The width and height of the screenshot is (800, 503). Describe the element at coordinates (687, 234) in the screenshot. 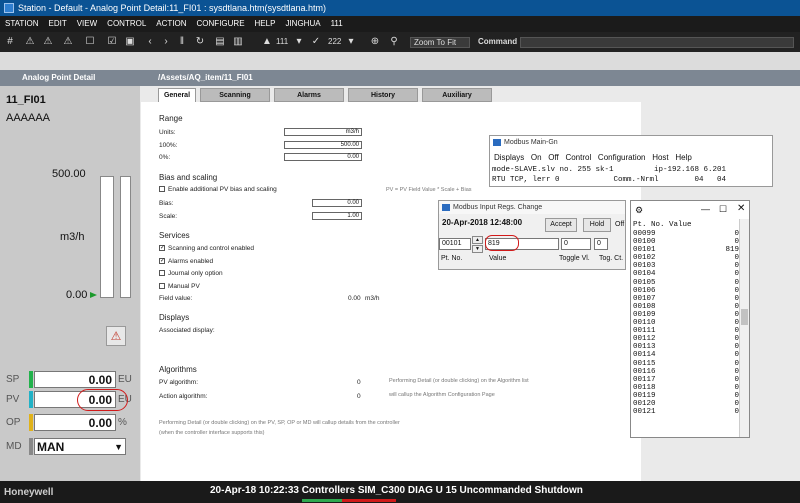

I see `table-row: 00099 0` at that location.